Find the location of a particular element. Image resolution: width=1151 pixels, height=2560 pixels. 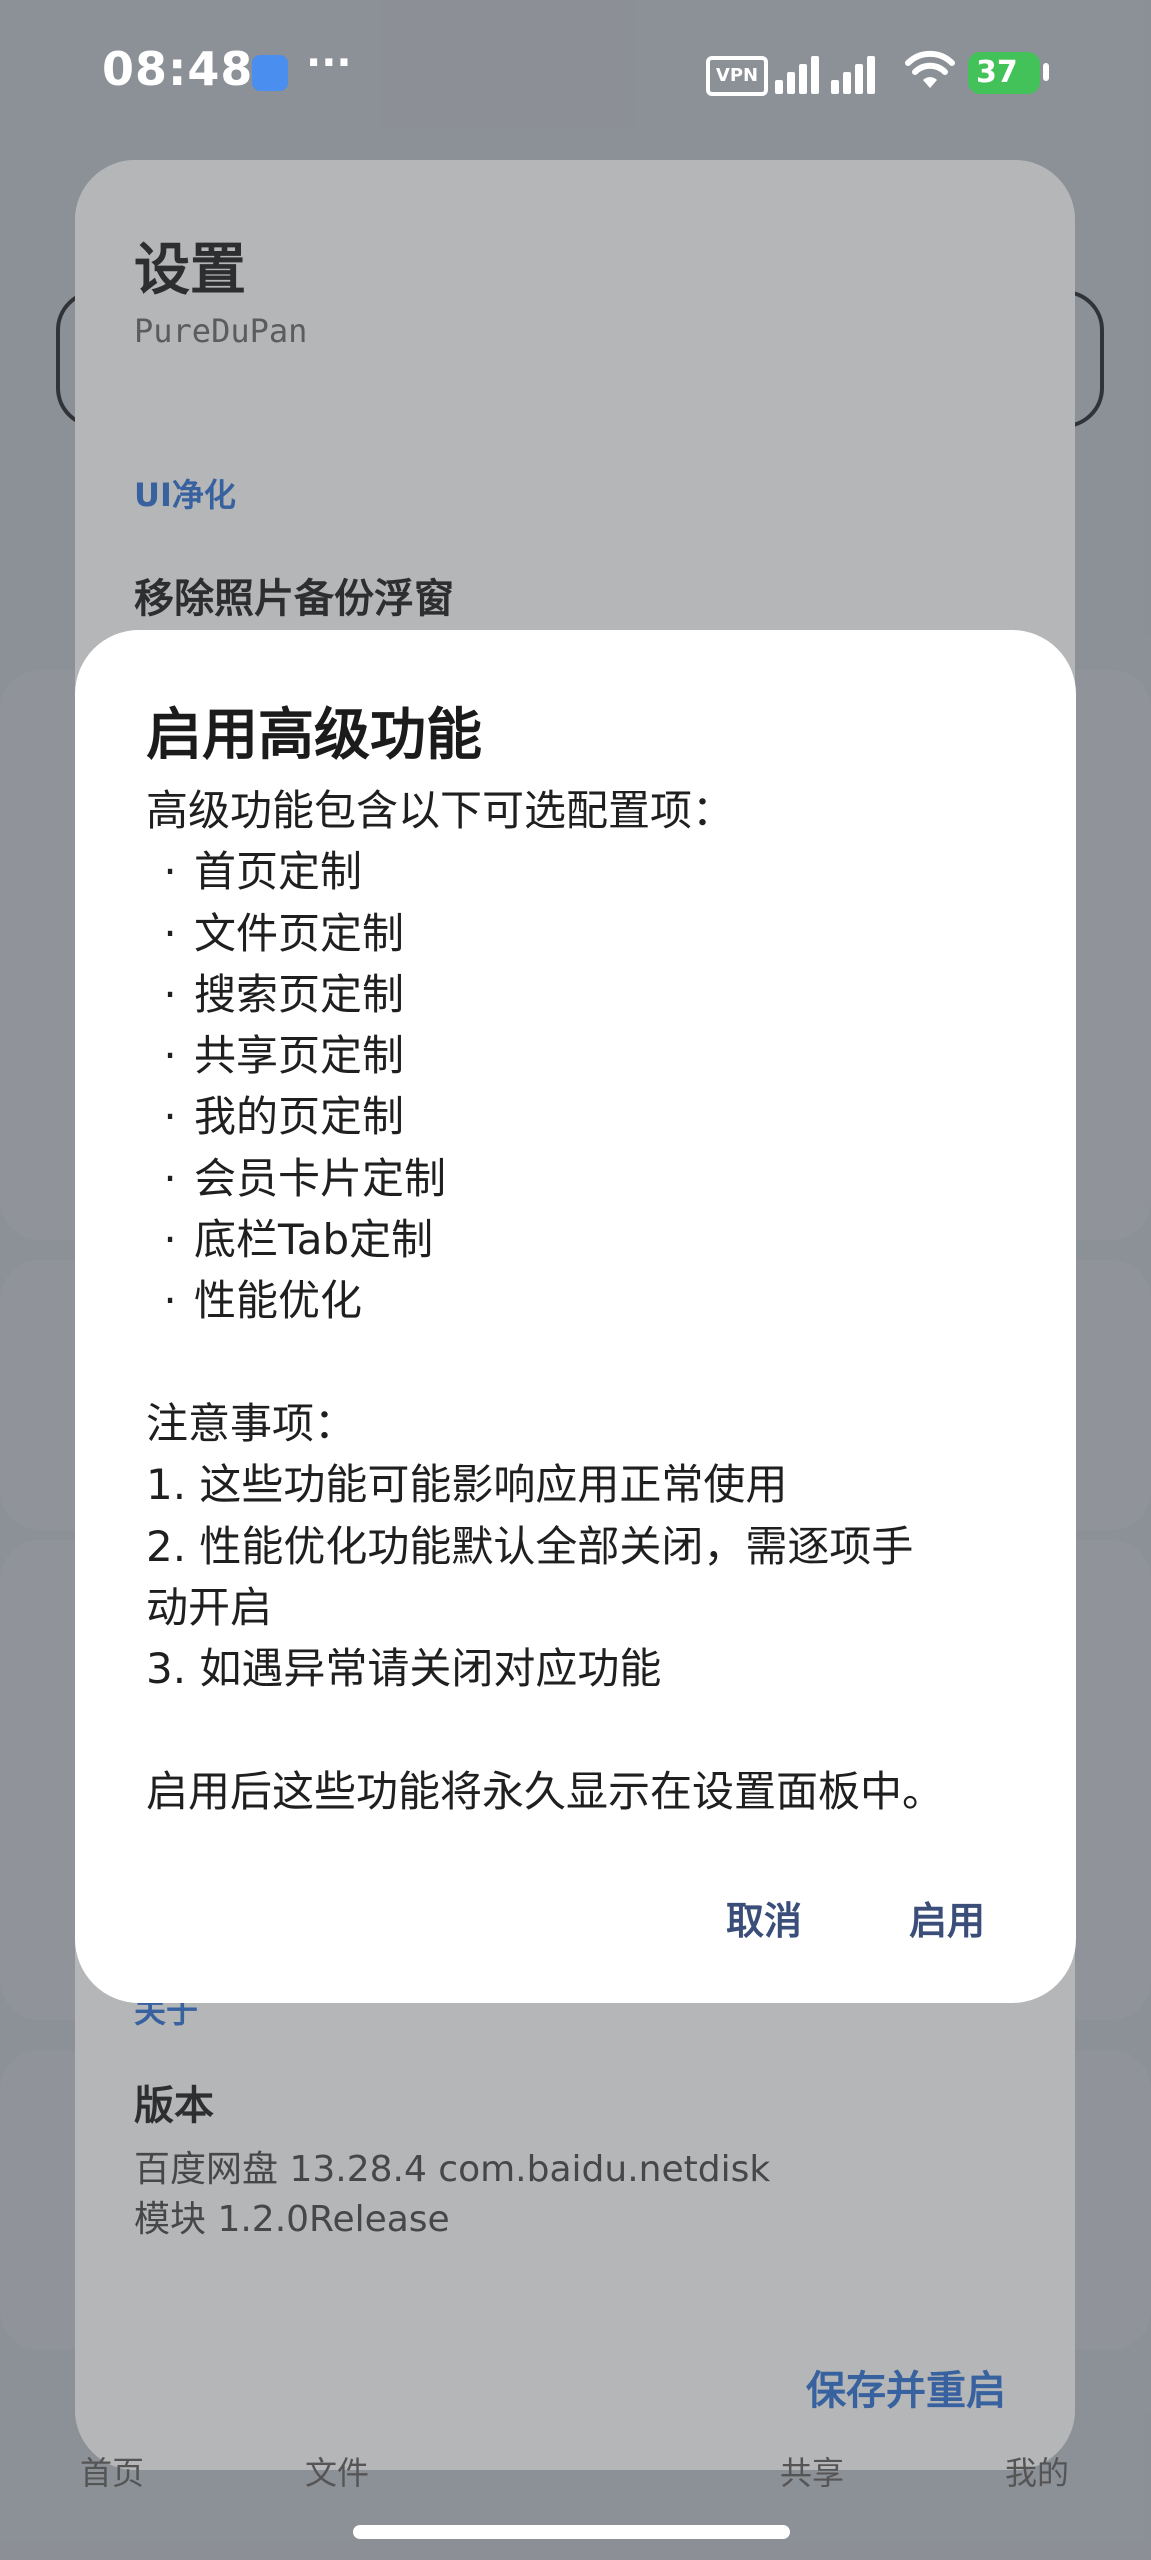

item-label: 性能优化 is located at coordinates (278, 1301).